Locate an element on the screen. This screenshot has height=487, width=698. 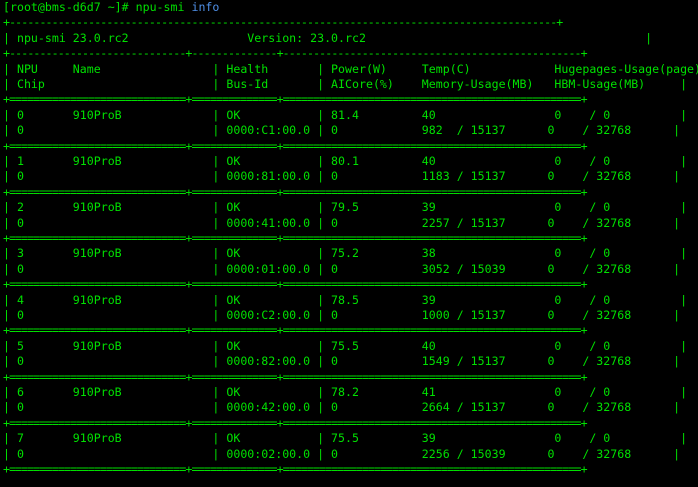
npu-row-1-chip: | 1 910ProB | OK | 80.1 40 0 / 0 | is located at coordinates (345, 161).